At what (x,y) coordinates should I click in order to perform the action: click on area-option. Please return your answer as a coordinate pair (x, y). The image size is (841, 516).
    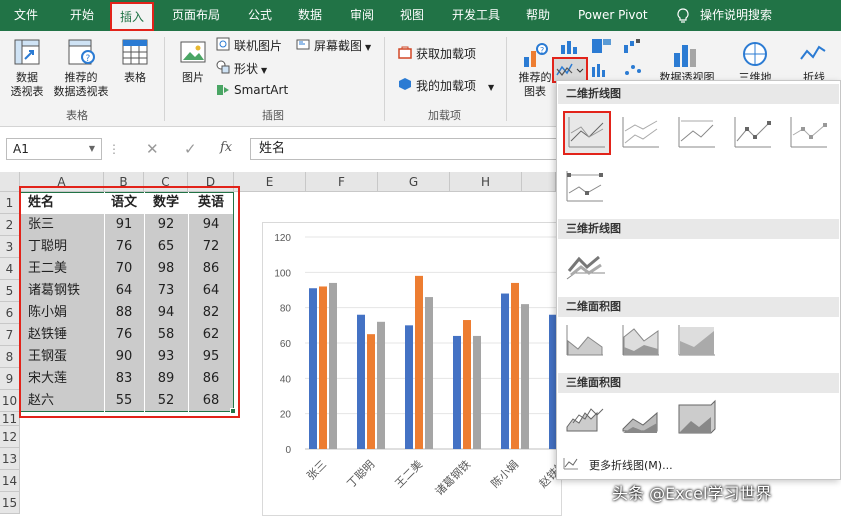
    Looking at the image, I should click on (587, 343).